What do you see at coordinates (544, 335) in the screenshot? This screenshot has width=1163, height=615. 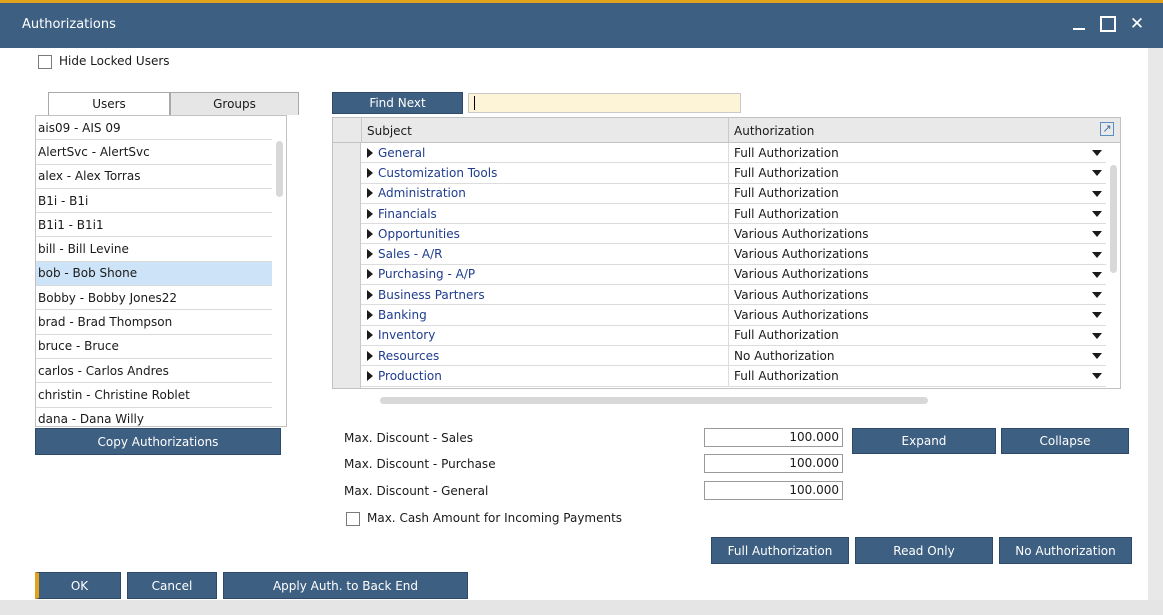 I see `subject-cell: Inventory` at bounding box center [544, 335].